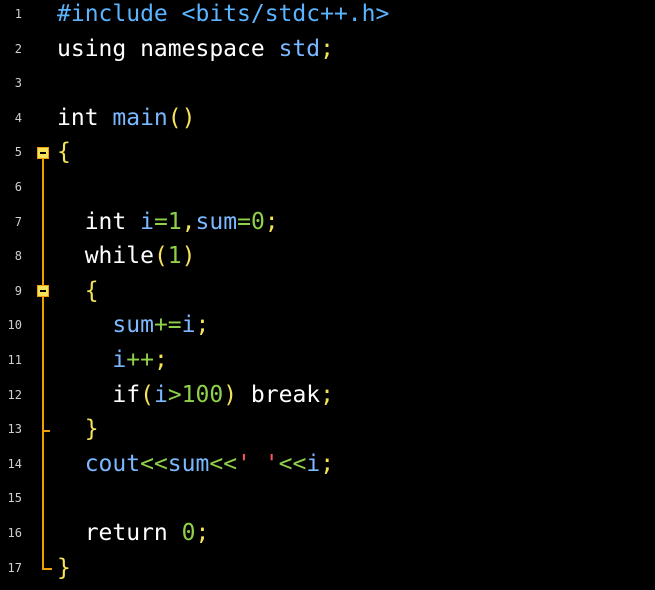 Image resolution: width=655 pixels, height=590 pixels. I want to click on code-text: cout<<sum<<' '<<i;, so click(195, 464).